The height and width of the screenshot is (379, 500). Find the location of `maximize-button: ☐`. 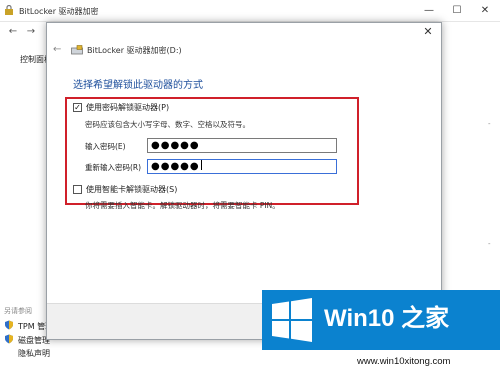

maximize-button: ☐ is located at coordinates (457, 11).